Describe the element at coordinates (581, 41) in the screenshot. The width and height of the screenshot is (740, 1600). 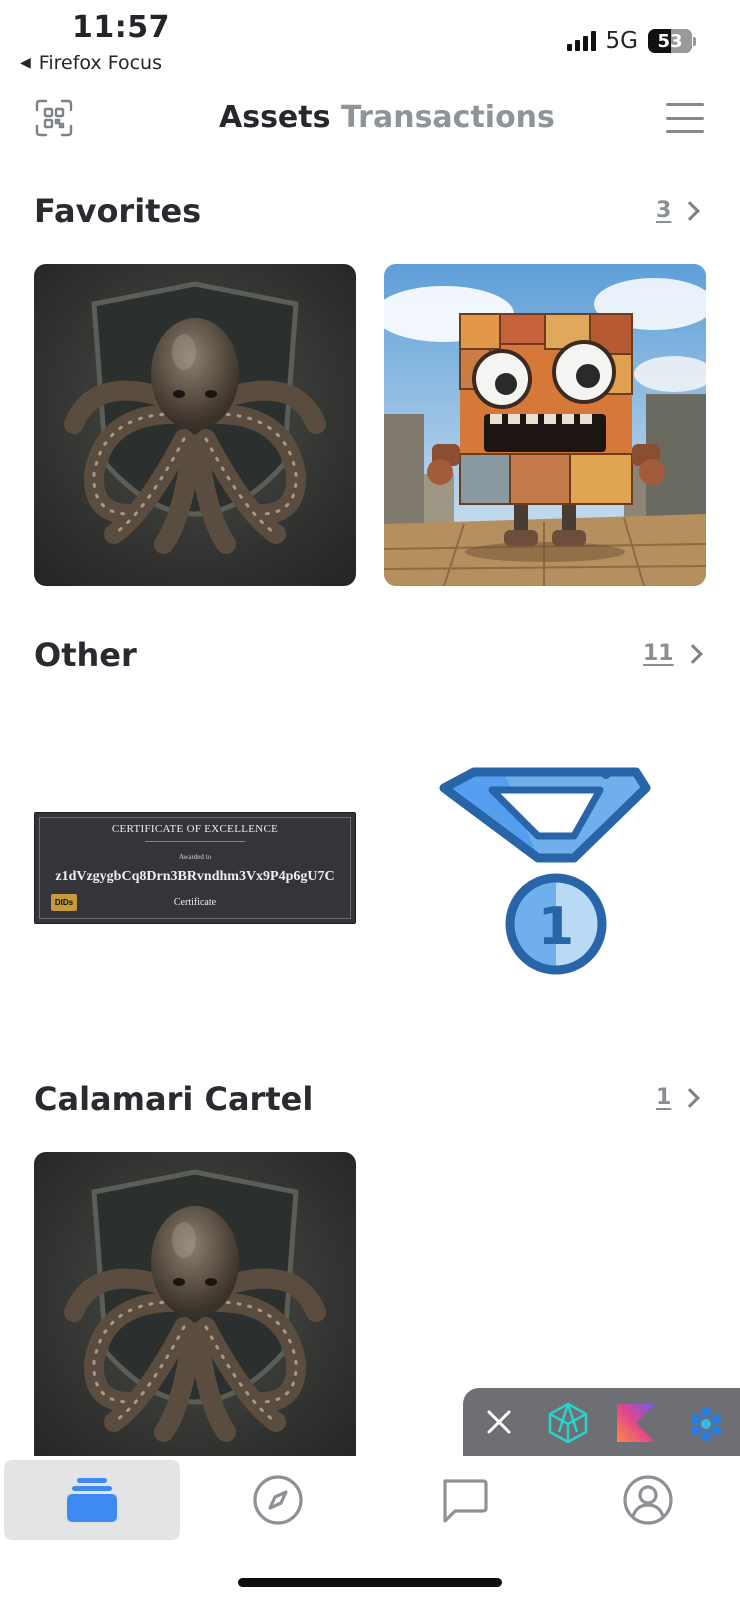
I see `signal-icon` at that location.